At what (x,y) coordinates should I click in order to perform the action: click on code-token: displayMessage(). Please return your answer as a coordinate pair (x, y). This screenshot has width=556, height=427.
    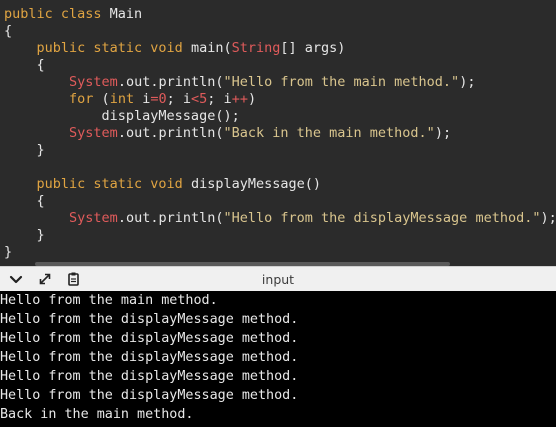
    Looking at the image, I should click on (255, 184).